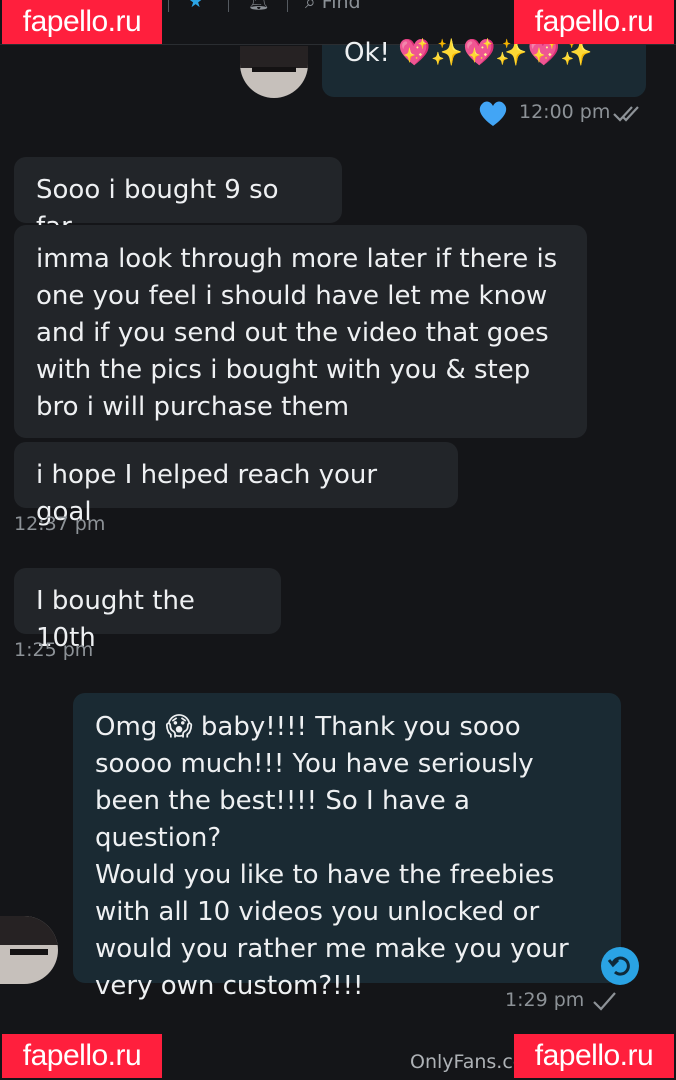 This screenshot has width=676, height=1080. Describe the element at coordinates (604, 1001) in the screenshot. I see `check-icon` at that location.